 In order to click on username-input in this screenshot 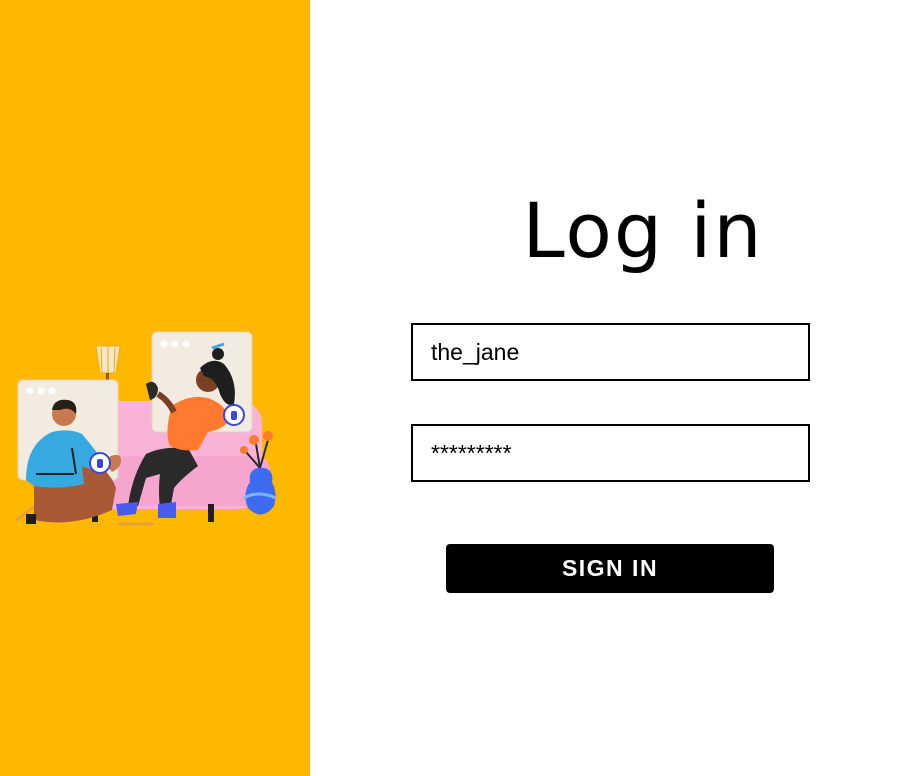, I will do `click(610, 352)`.